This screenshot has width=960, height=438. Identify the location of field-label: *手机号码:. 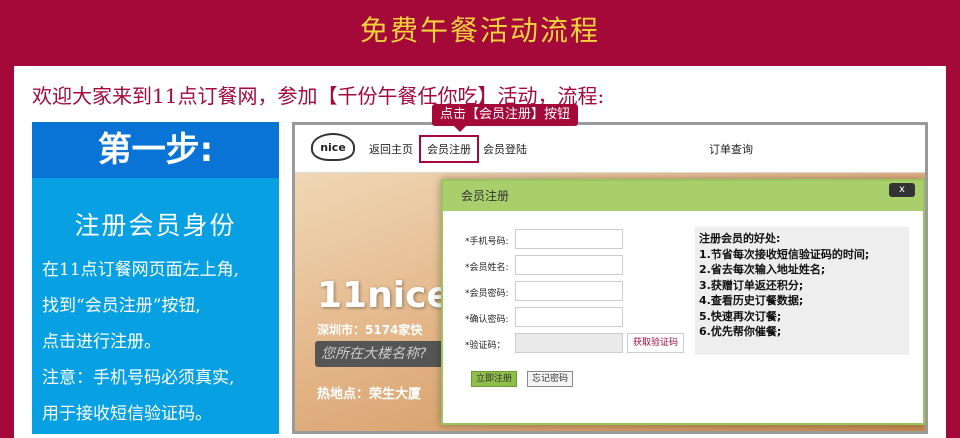
(487, 242).